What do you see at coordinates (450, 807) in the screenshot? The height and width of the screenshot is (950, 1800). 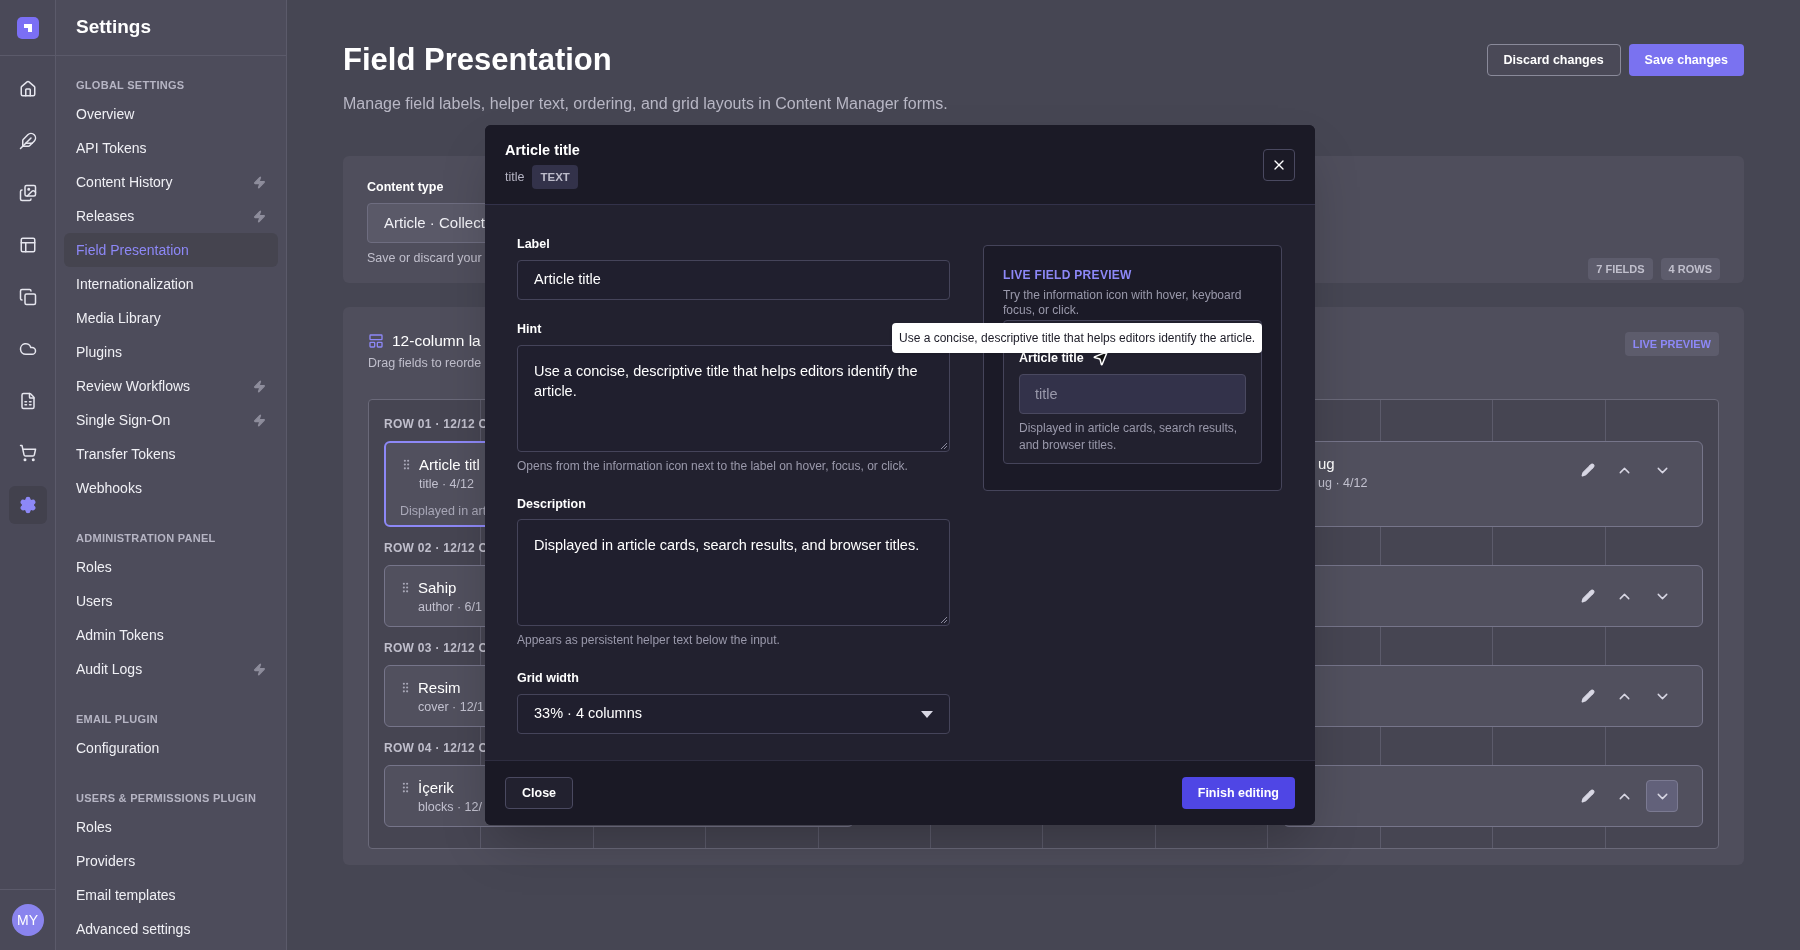 I see `field-card-meta: blocks · 12/` at bounding box center [450, 807].